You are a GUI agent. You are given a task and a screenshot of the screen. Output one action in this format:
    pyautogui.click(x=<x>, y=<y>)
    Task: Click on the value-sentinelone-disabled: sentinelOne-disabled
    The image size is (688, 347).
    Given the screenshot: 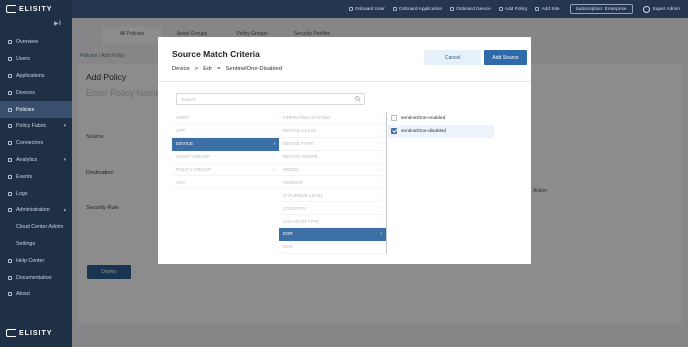 What is the action you would take?
    pyautogui.click(x=441, y=131)
    